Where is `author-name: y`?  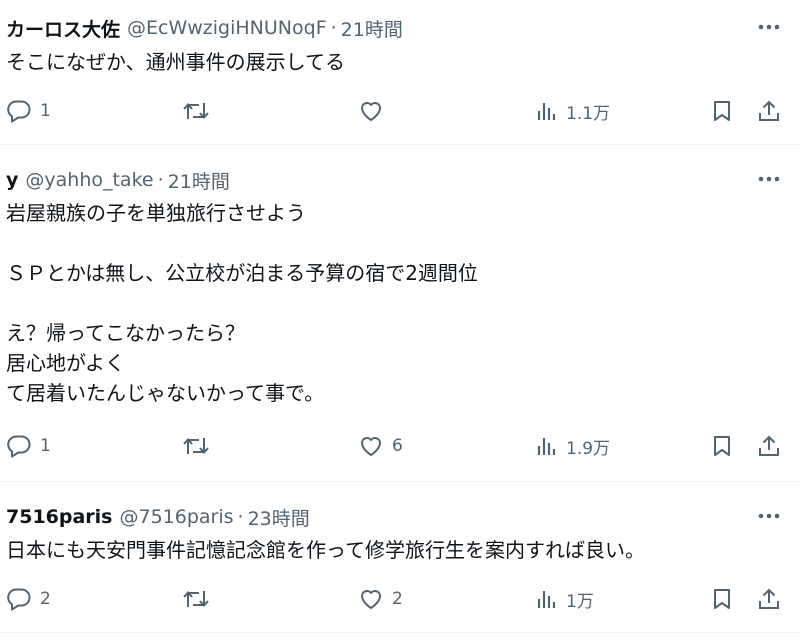
author-name: y is located at coordinates (12, 180).